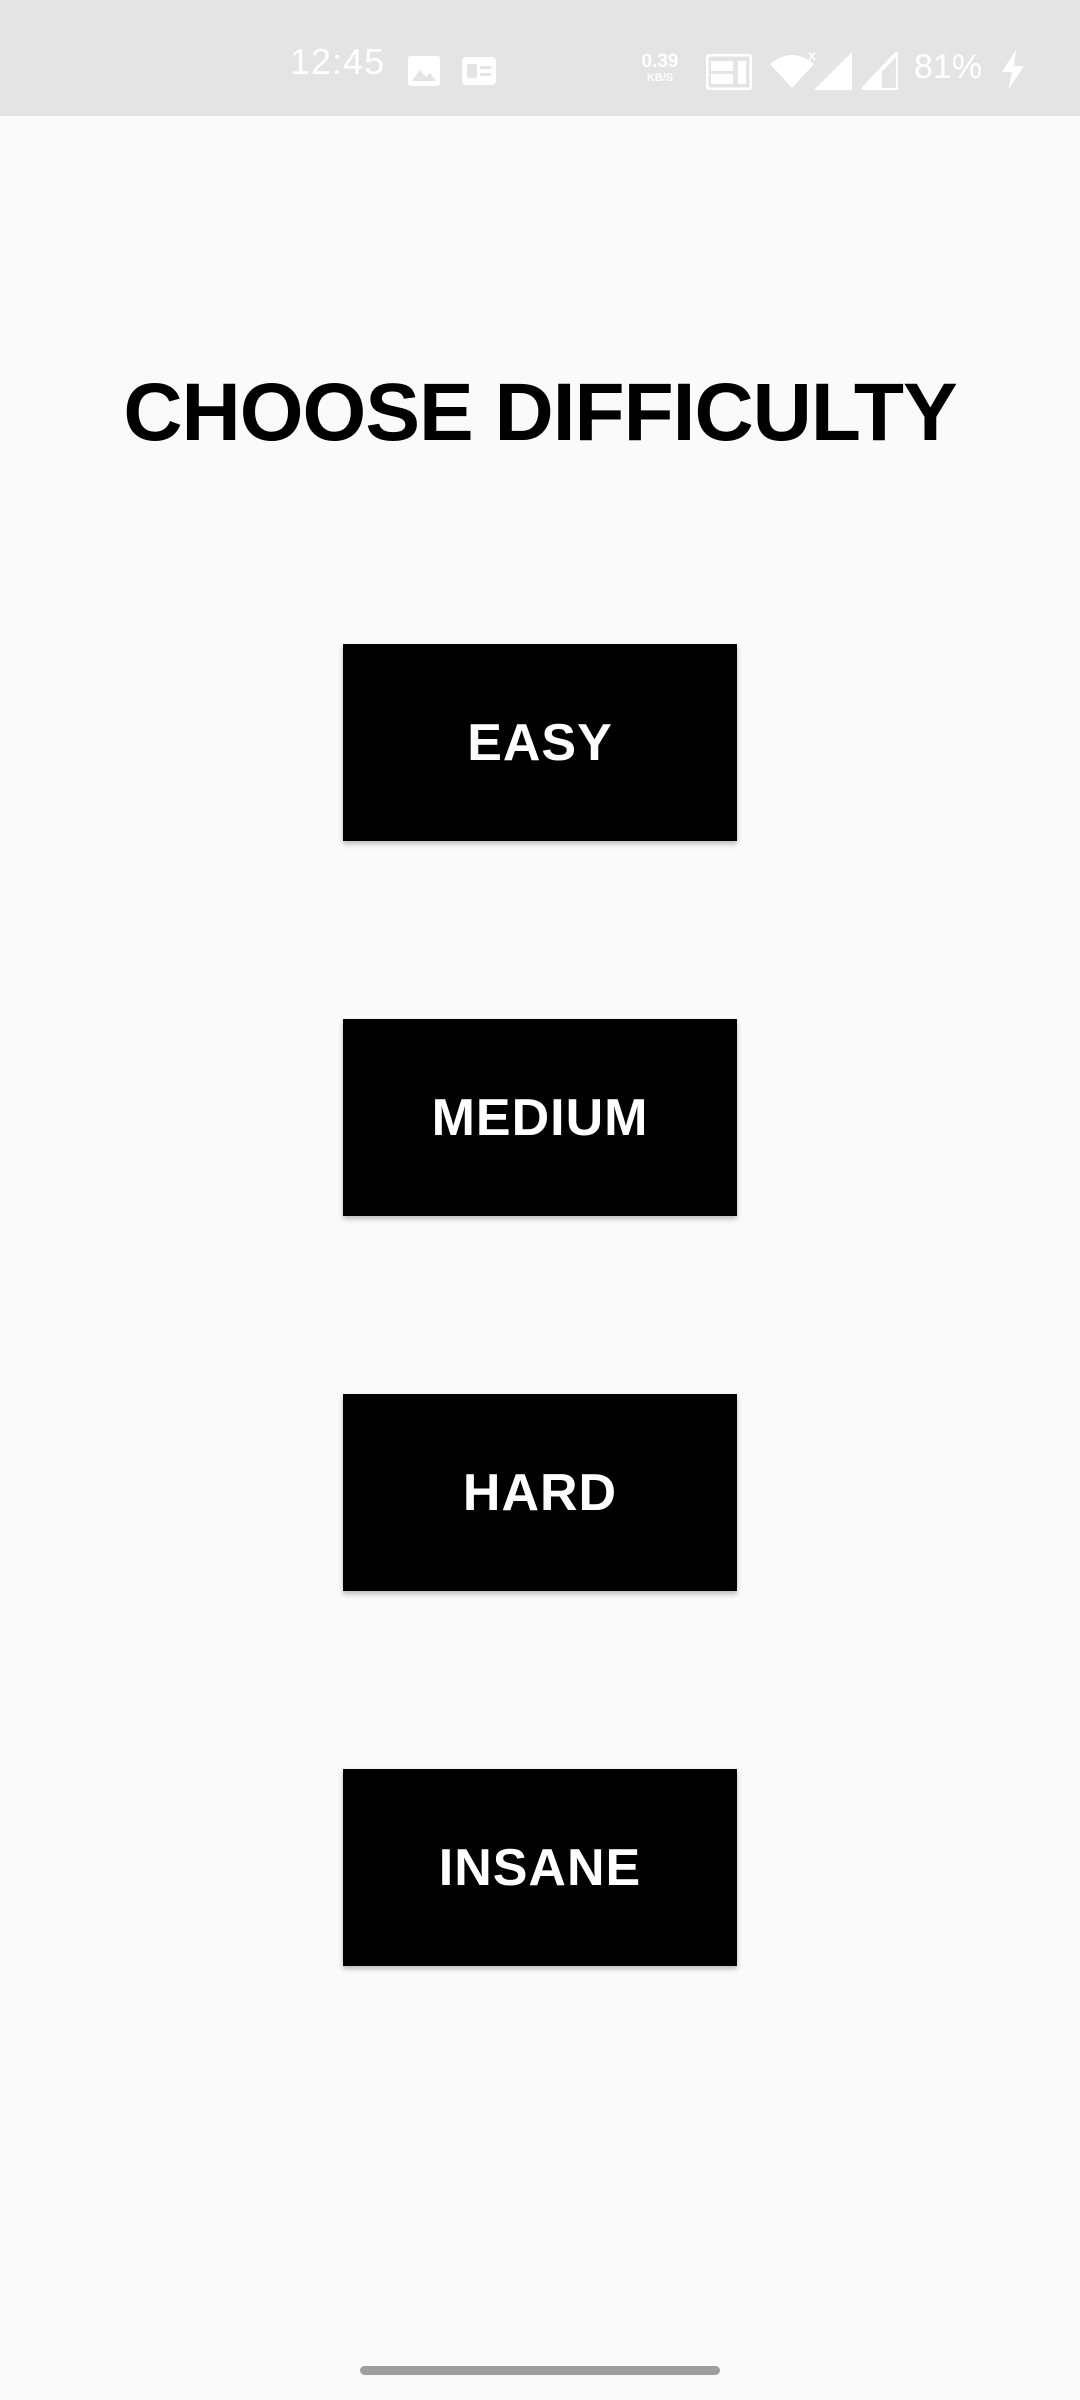 The height and width of the screenshot is (2400, 1080). Describe the element at coordinates (540, 742) in the screenshot. I see `easy-button: EASY` at that location.